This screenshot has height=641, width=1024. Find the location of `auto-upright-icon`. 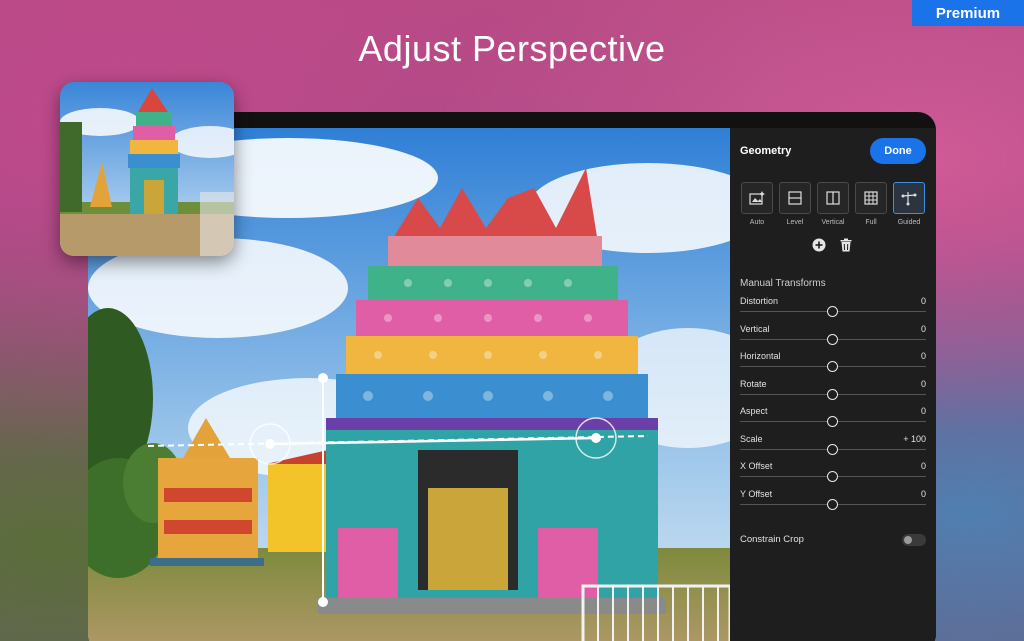

auto-upright-icon is located at coordinates (757, 198).